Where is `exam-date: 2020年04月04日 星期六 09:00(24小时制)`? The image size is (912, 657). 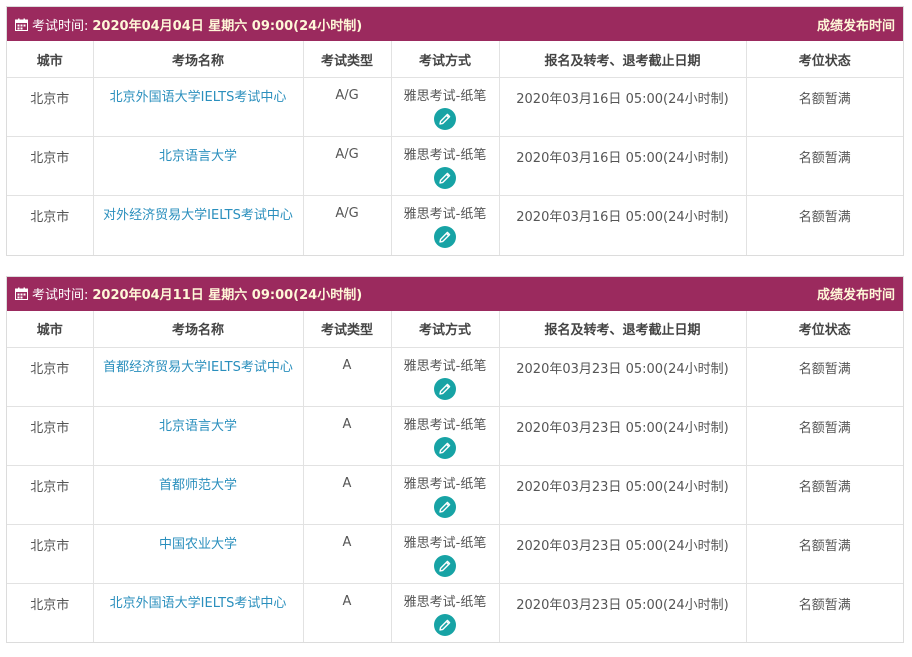
exam-date: 2020年04月04日 星期六 09:00(24小时制) is located at coordinates (227, 26).